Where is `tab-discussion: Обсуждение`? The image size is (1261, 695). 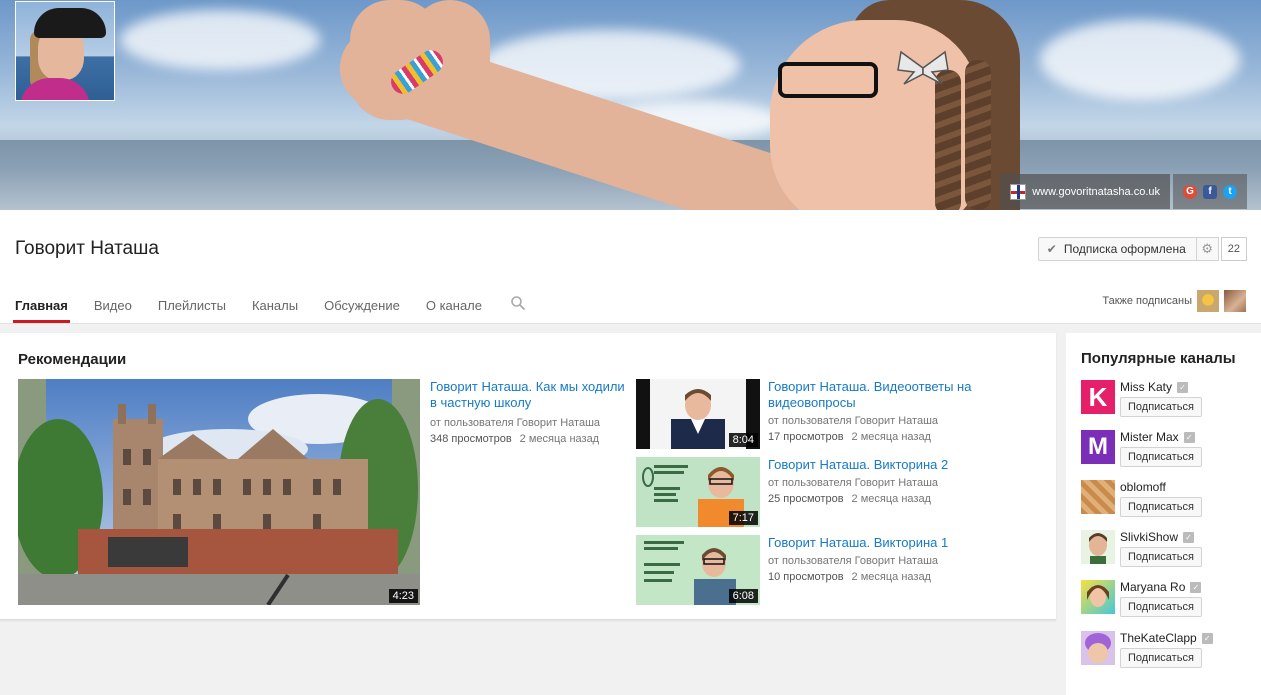 tab-discussion: Обсуждение is located at coordinates (362, 305).